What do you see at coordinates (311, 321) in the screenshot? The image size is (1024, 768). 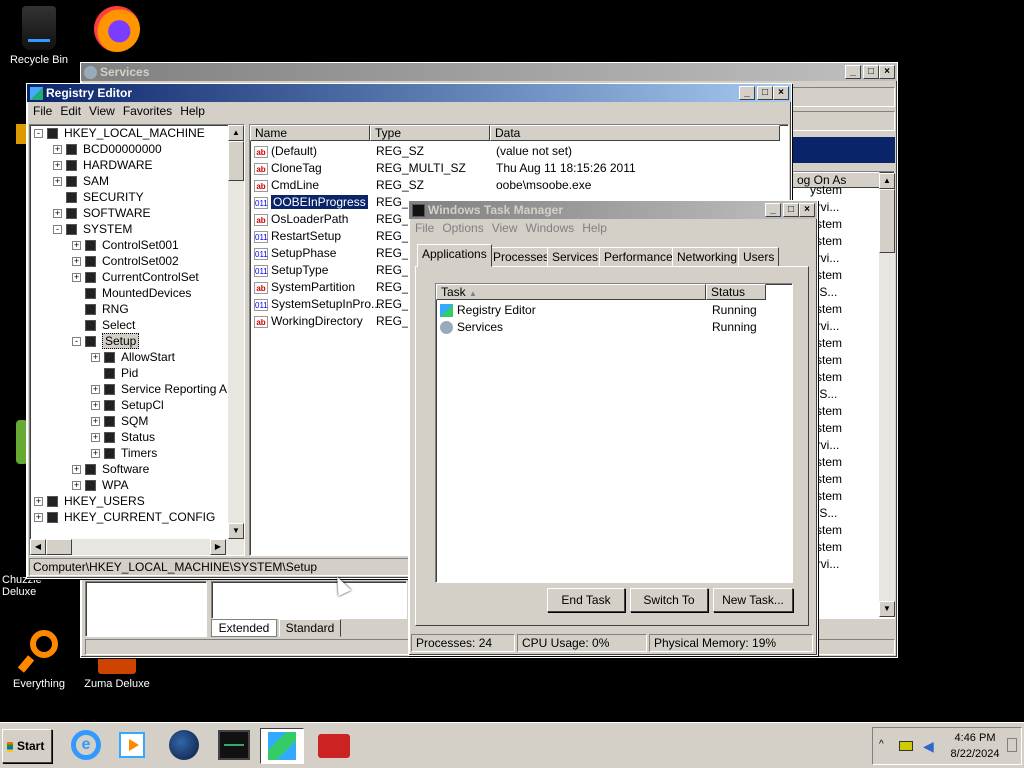 I see `value-row: ab WorkingDirectory` at bounding box center [311, 321].